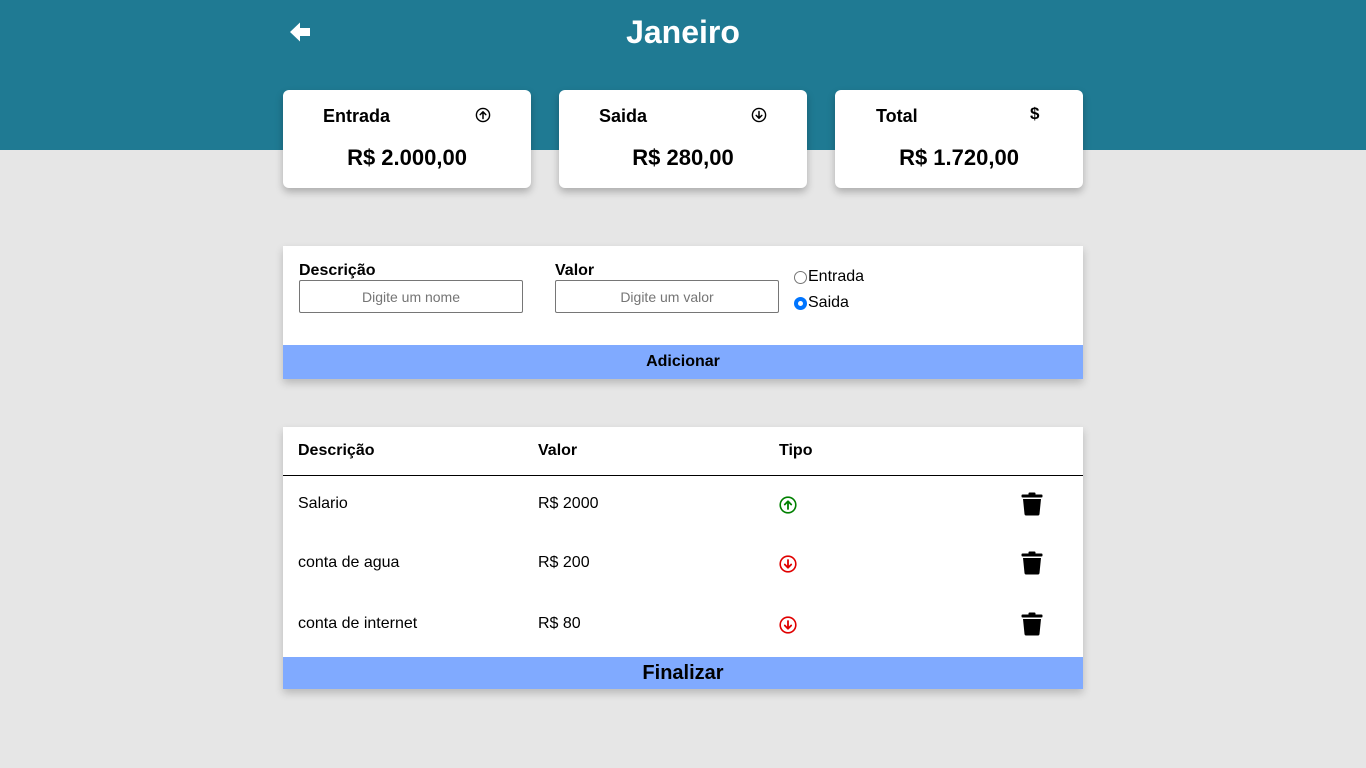  What do you see at coordinates (667, 296) in the screenshot?
I see `value-input` at bounding box center [667, 296].